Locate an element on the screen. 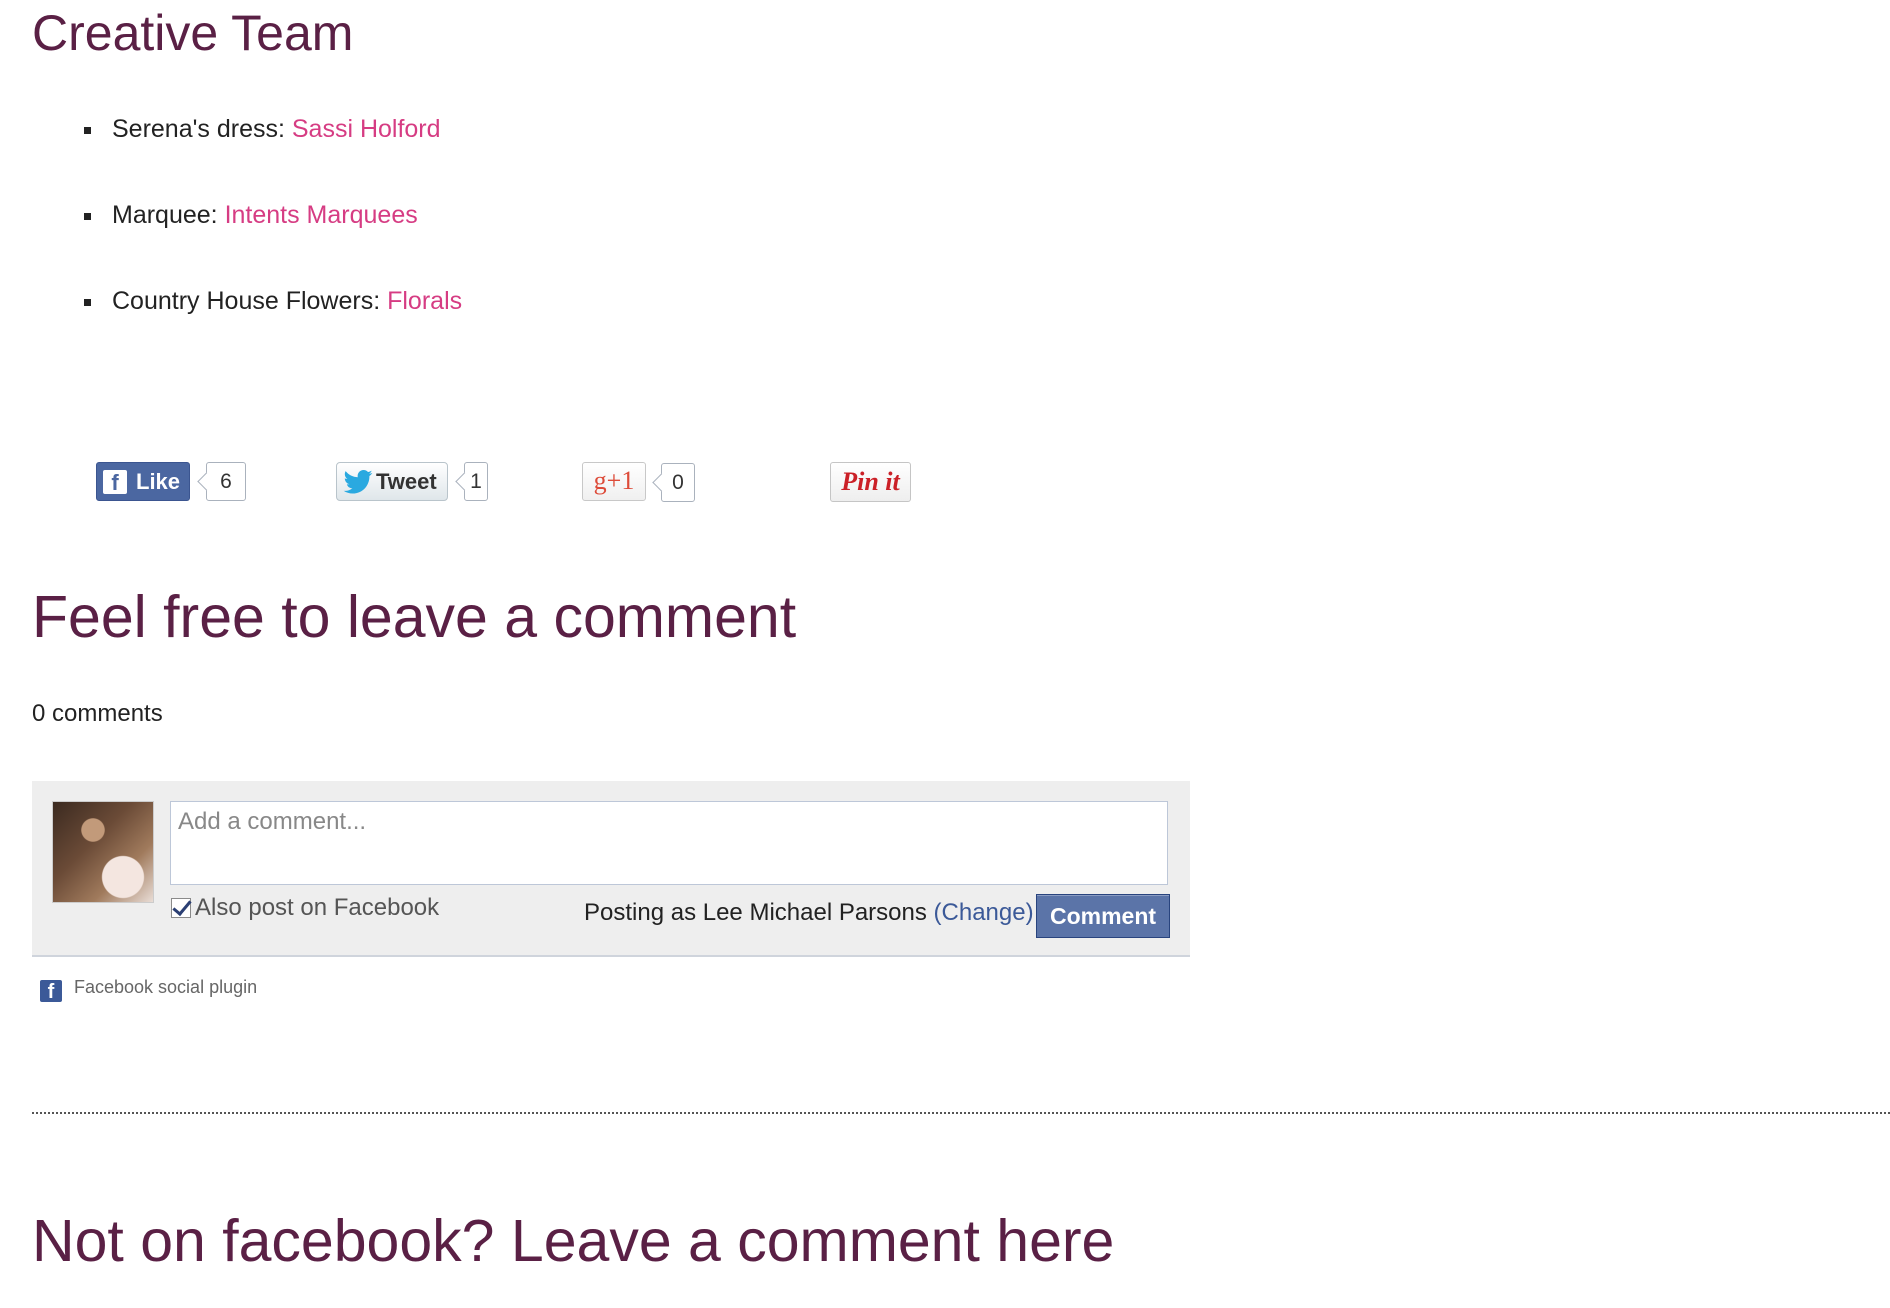  dotted-divider is located at coordinates (961, 1113).